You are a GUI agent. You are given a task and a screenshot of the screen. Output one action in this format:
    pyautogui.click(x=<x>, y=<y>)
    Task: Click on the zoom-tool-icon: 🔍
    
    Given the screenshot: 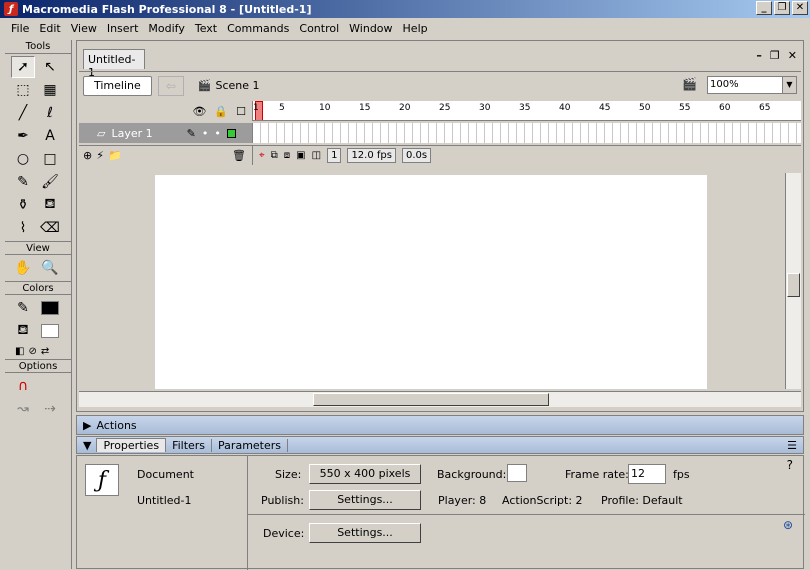 What is the action you would take?
    pyautogui.click(x=50, y=268)
    